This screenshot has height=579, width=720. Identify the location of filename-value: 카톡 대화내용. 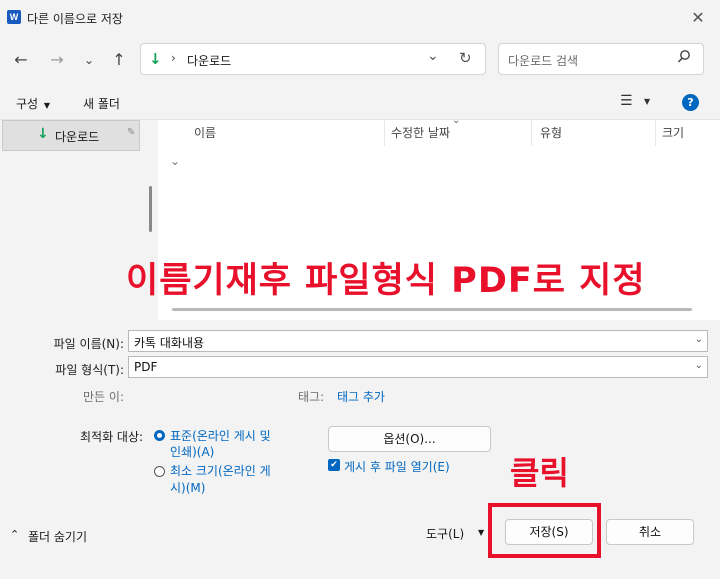
(169, 342).